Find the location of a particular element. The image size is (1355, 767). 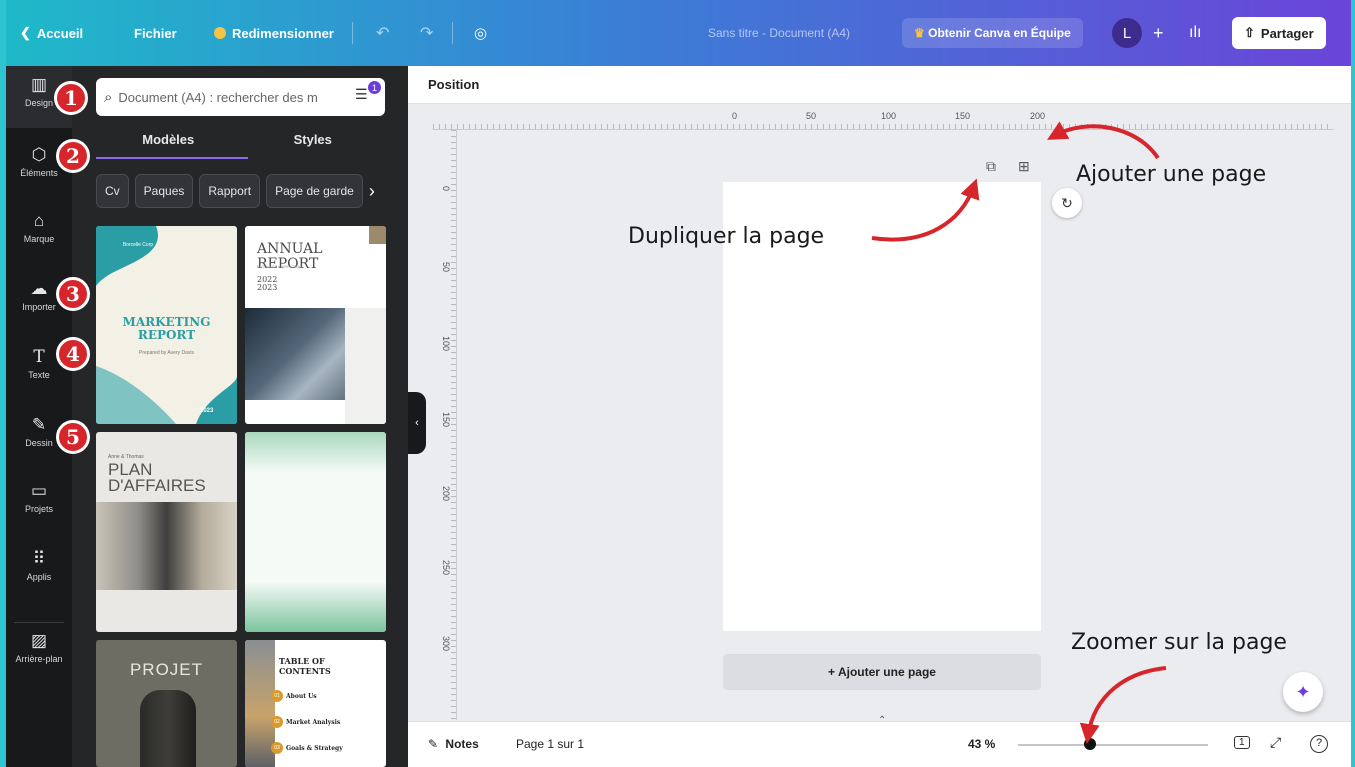

page-indicator: Page 1 sur 1 is located at coordinates (550, 744).